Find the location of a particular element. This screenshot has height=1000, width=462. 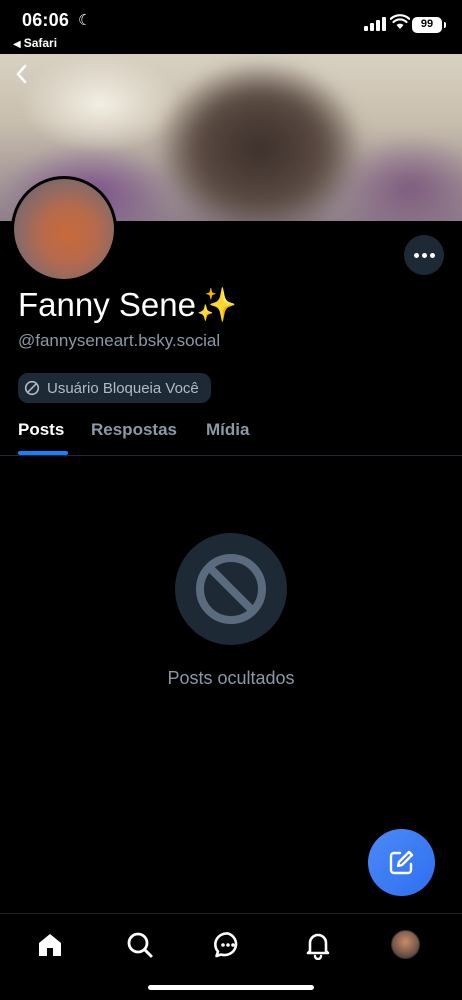

compose-button is located at coordinates (401, 862).